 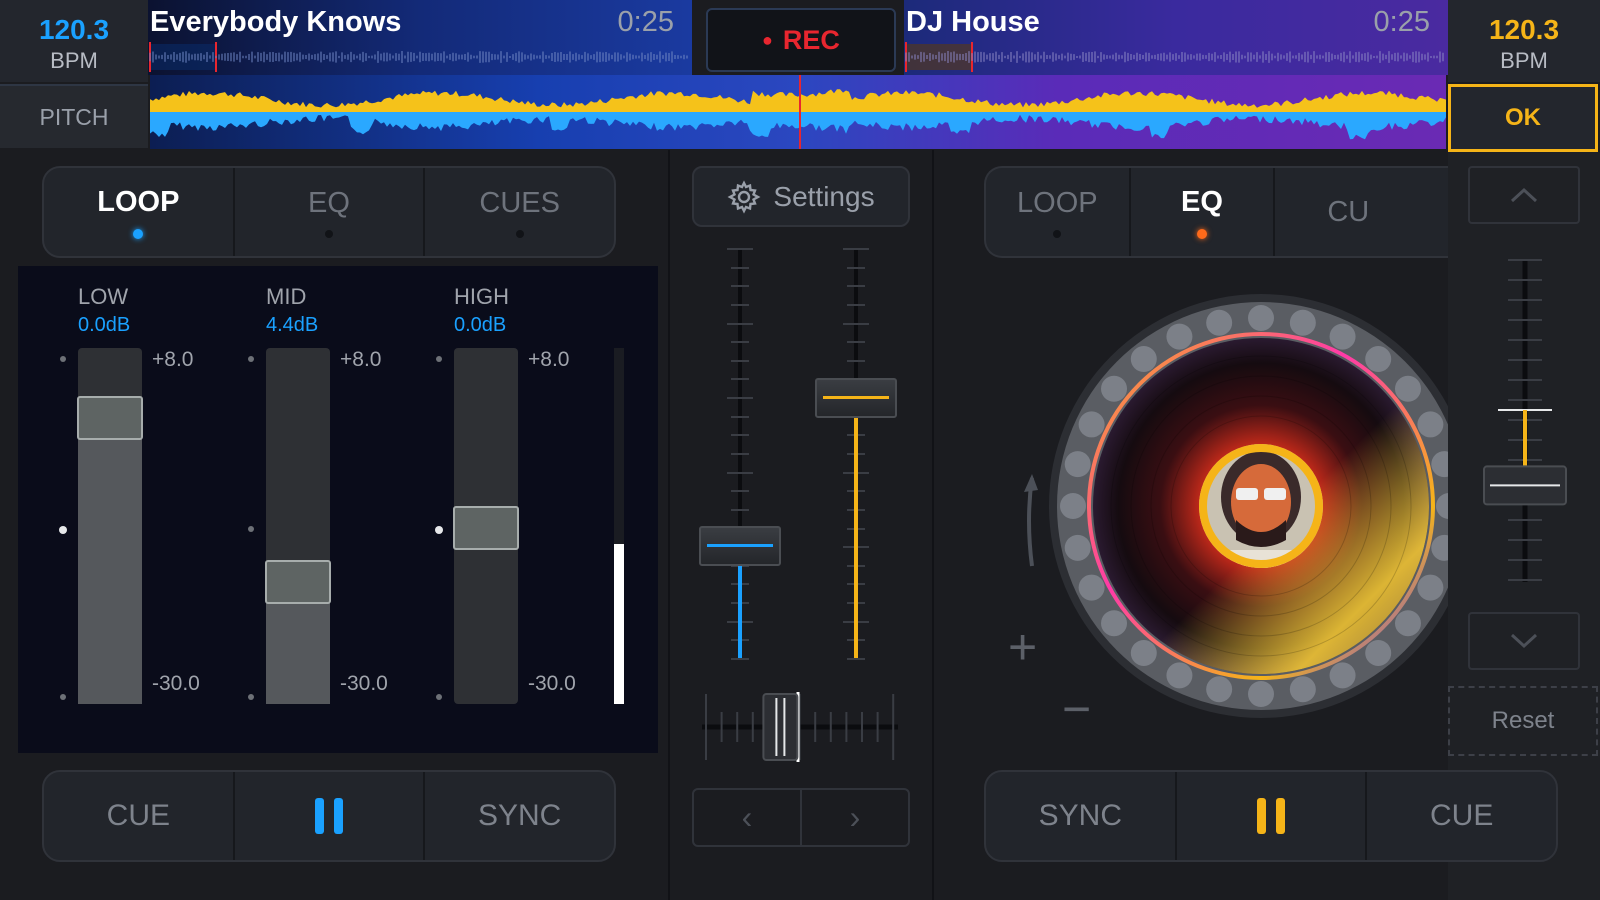 I want to click on eq-high-slider, so click(x=486, y=526).